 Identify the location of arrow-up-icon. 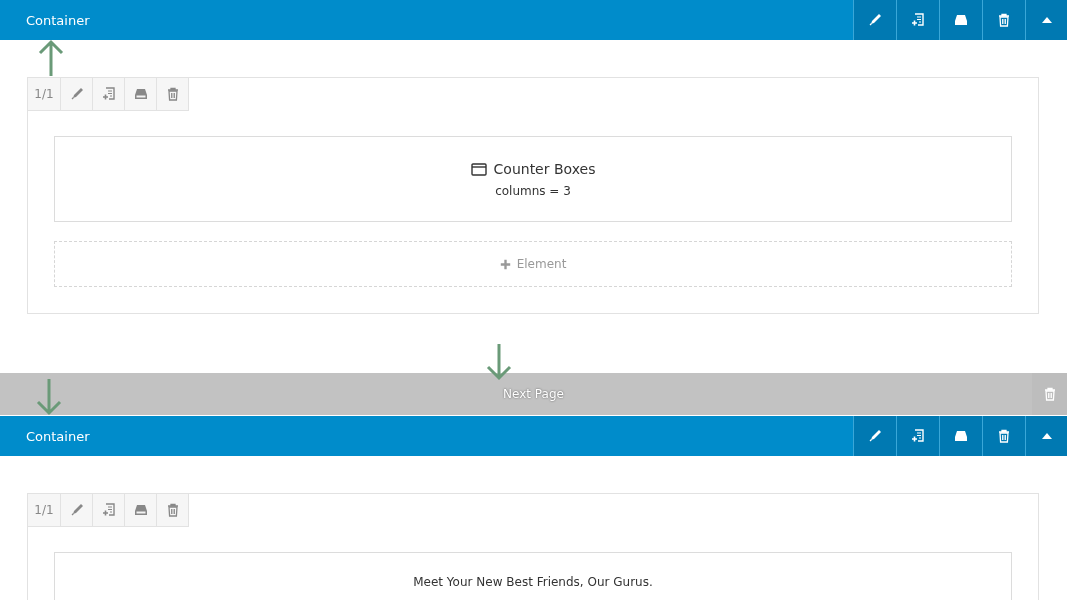
(51, 58).